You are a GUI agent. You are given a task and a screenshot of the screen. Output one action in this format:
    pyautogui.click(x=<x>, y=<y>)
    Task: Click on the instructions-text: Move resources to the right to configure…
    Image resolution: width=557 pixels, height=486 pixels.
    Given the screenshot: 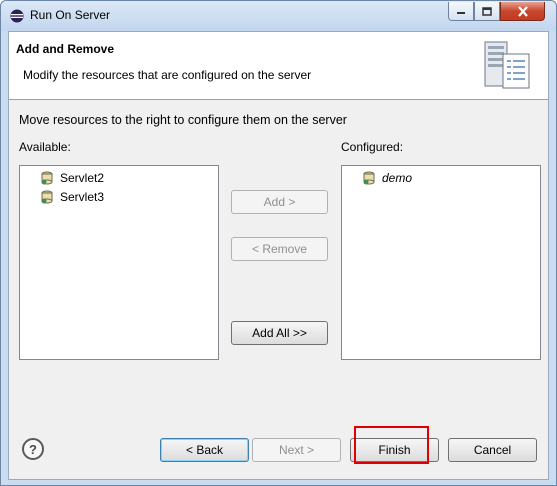 What is the action you would take?
    pyautogui.click(x=183, y=120)
    